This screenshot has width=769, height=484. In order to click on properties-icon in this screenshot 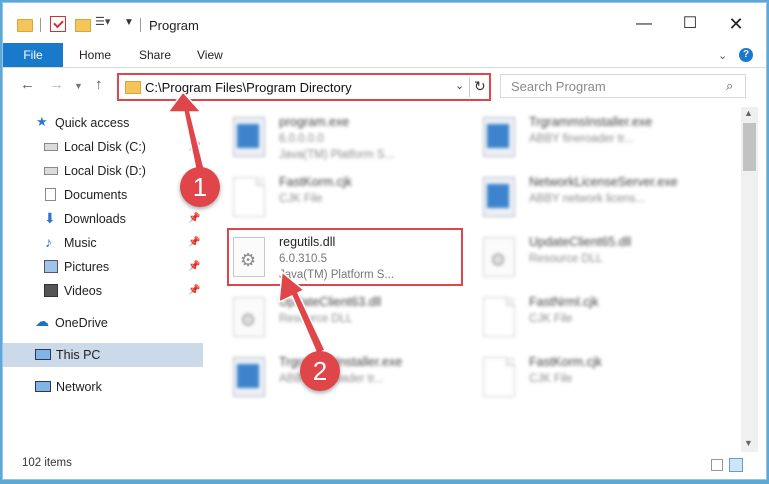, I will do `click(58, 24)`.